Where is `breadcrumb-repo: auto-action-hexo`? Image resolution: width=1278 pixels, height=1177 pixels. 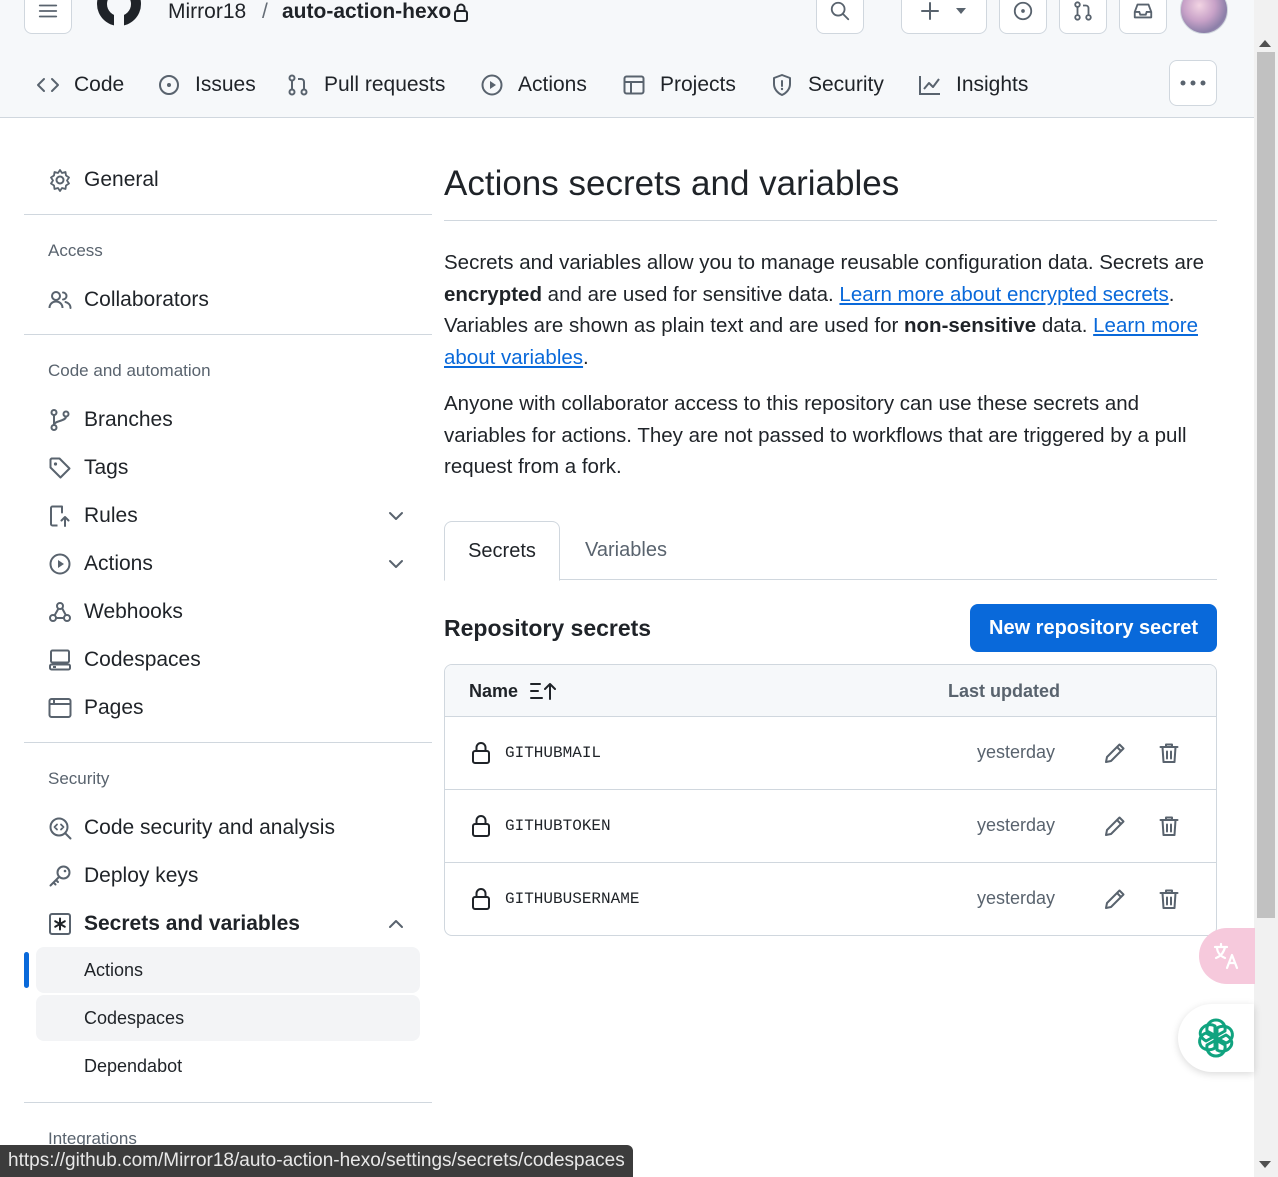 breadcrumb-repo: auto-action-hexo is located at coordinates (366, 12).